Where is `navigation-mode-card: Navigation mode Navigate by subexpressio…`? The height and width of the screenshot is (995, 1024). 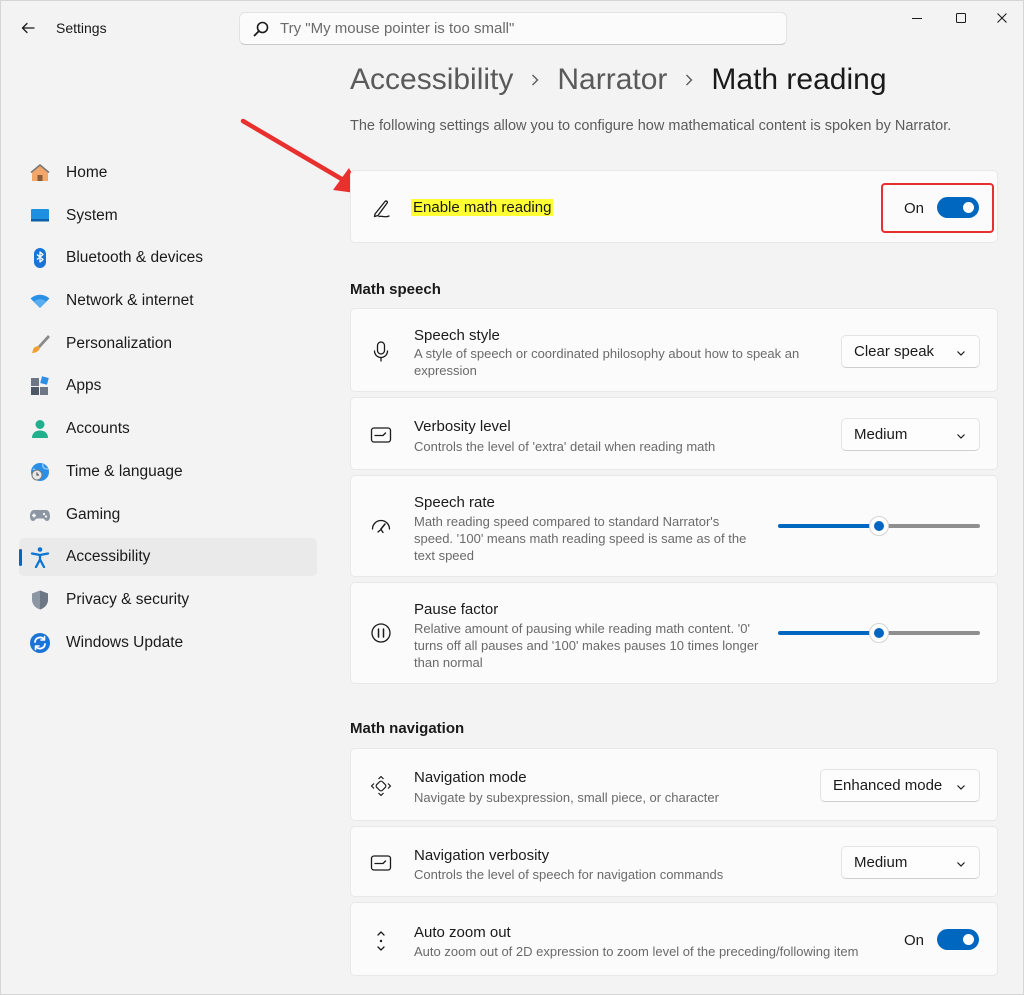 navigation-mode-card: Navigation mode Navigate by subexpressio… is located at coordinates (674, 784).